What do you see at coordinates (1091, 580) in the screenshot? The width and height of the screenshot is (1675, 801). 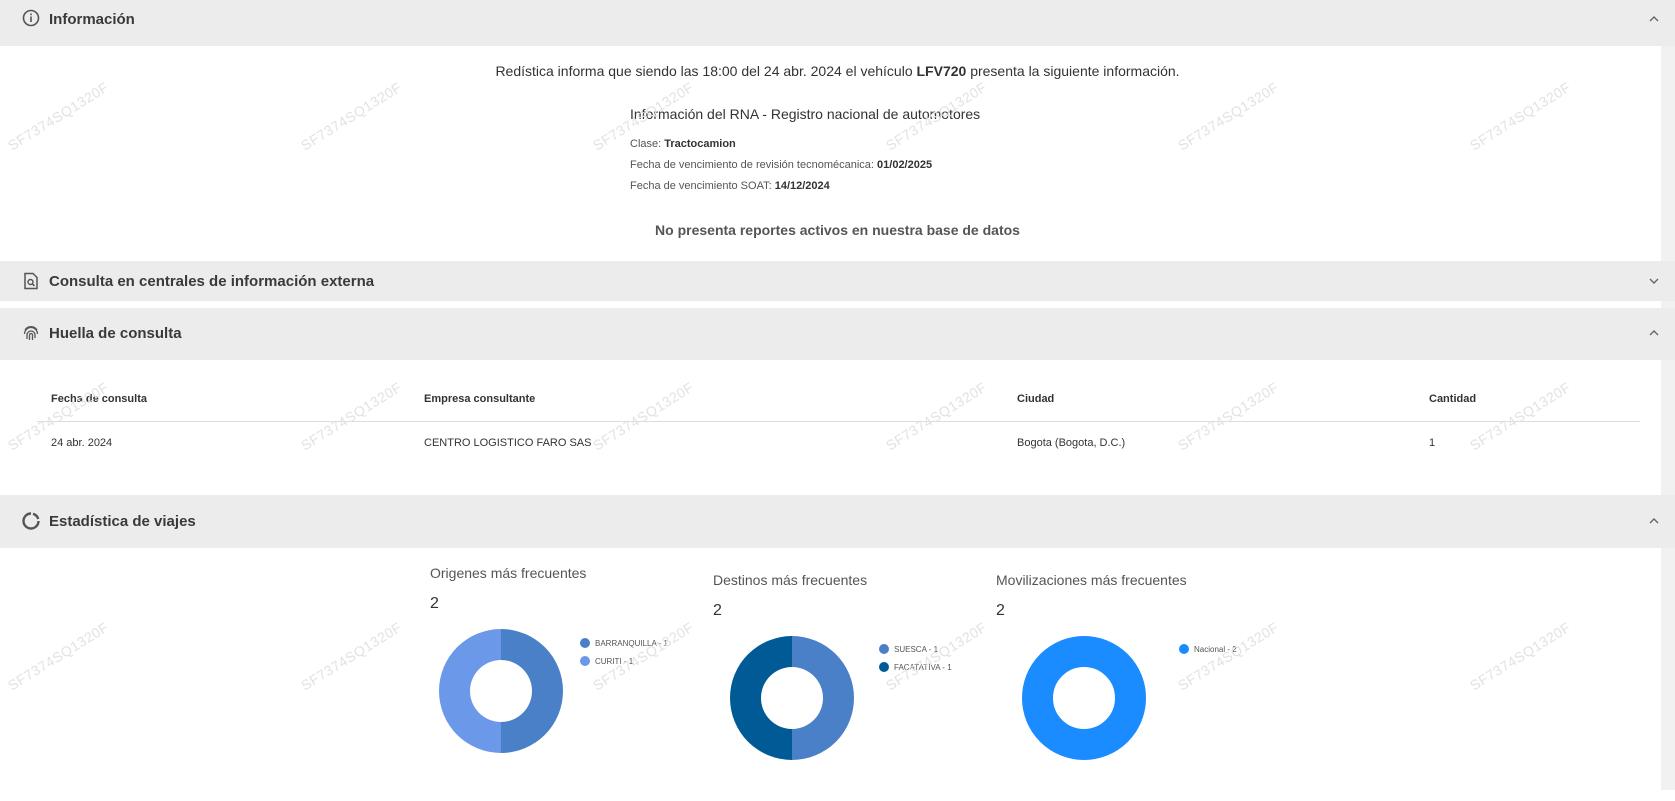 I see `chart-title-movilizaciones: Movilizaciones más frecuentes` at bounding box center [1091, 580].